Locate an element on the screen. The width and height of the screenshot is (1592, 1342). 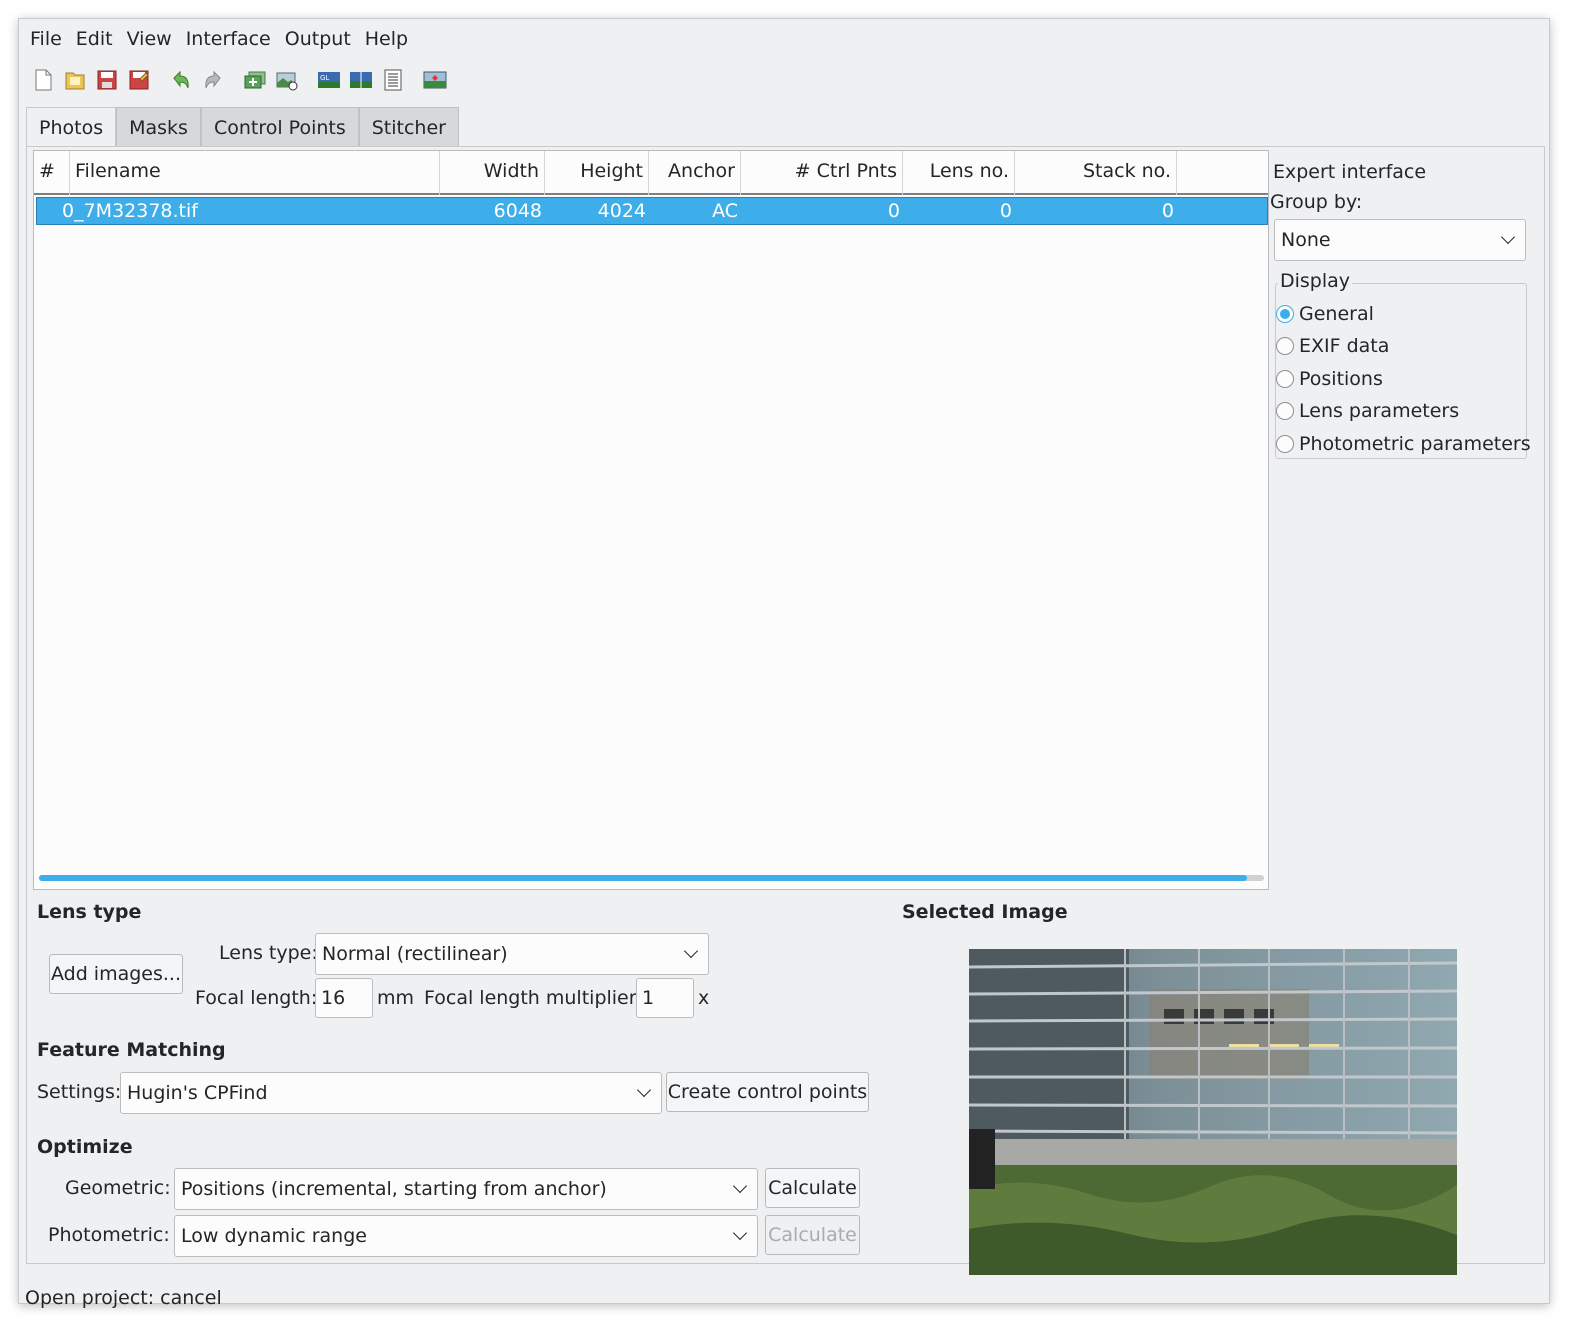
optimize-icon is located at coordinates (393, 80).